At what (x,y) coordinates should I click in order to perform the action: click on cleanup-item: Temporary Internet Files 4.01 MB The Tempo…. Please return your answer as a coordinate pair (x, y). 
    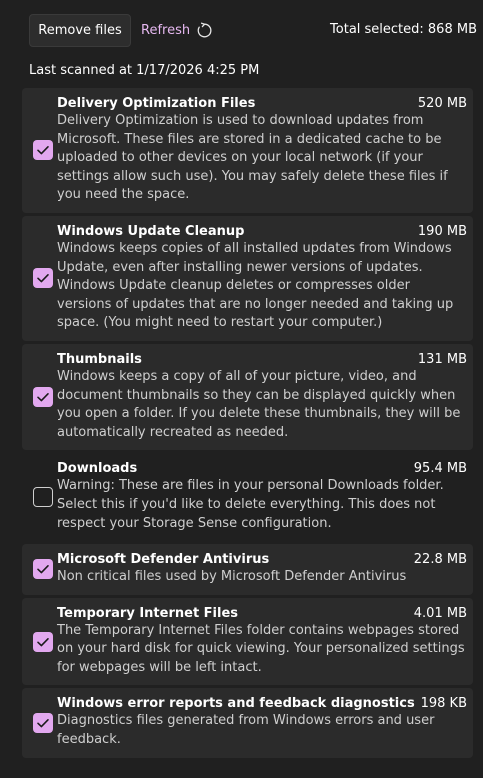
    Looking at the image, I should click on (247, 641).